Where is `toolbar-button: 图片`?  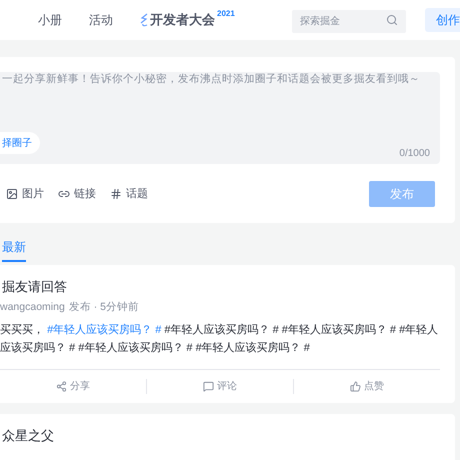
toolbar-button: 图片 is located at coordinates (25, 194).